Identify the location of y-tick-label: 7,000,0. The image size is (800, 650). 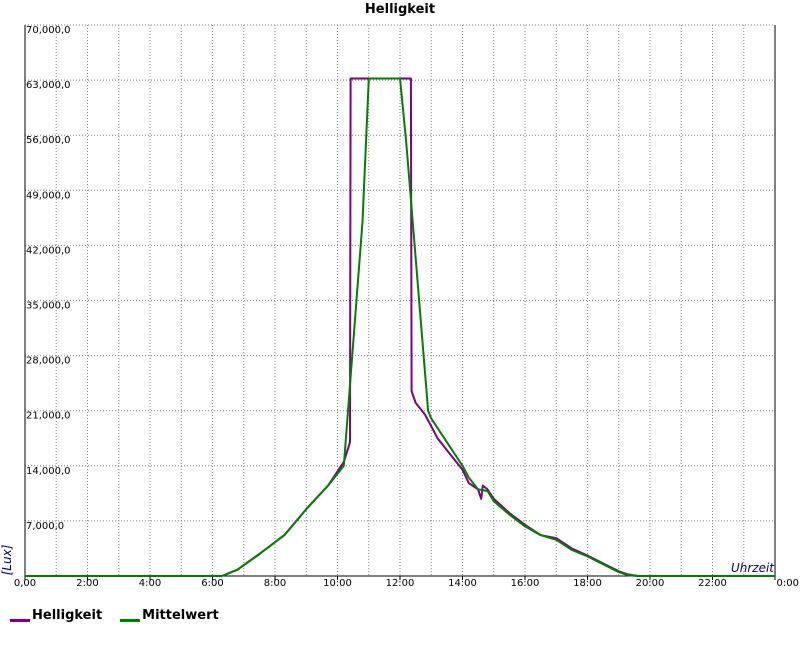
(45, 526).